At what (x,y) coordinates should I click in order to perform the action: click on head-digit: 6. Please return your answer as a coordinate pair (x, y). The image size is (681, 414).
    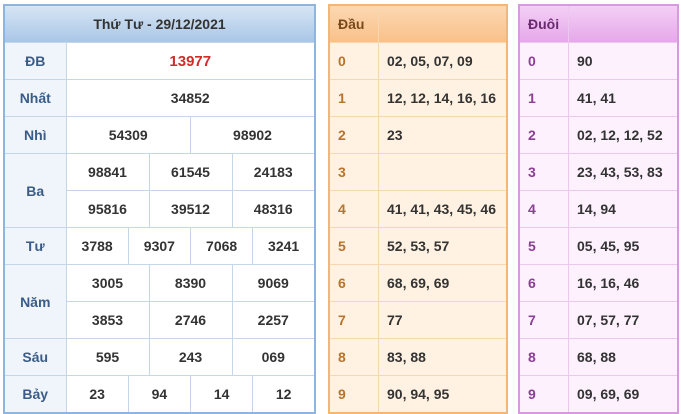
    Looking at the image, I should click on (353, 283).